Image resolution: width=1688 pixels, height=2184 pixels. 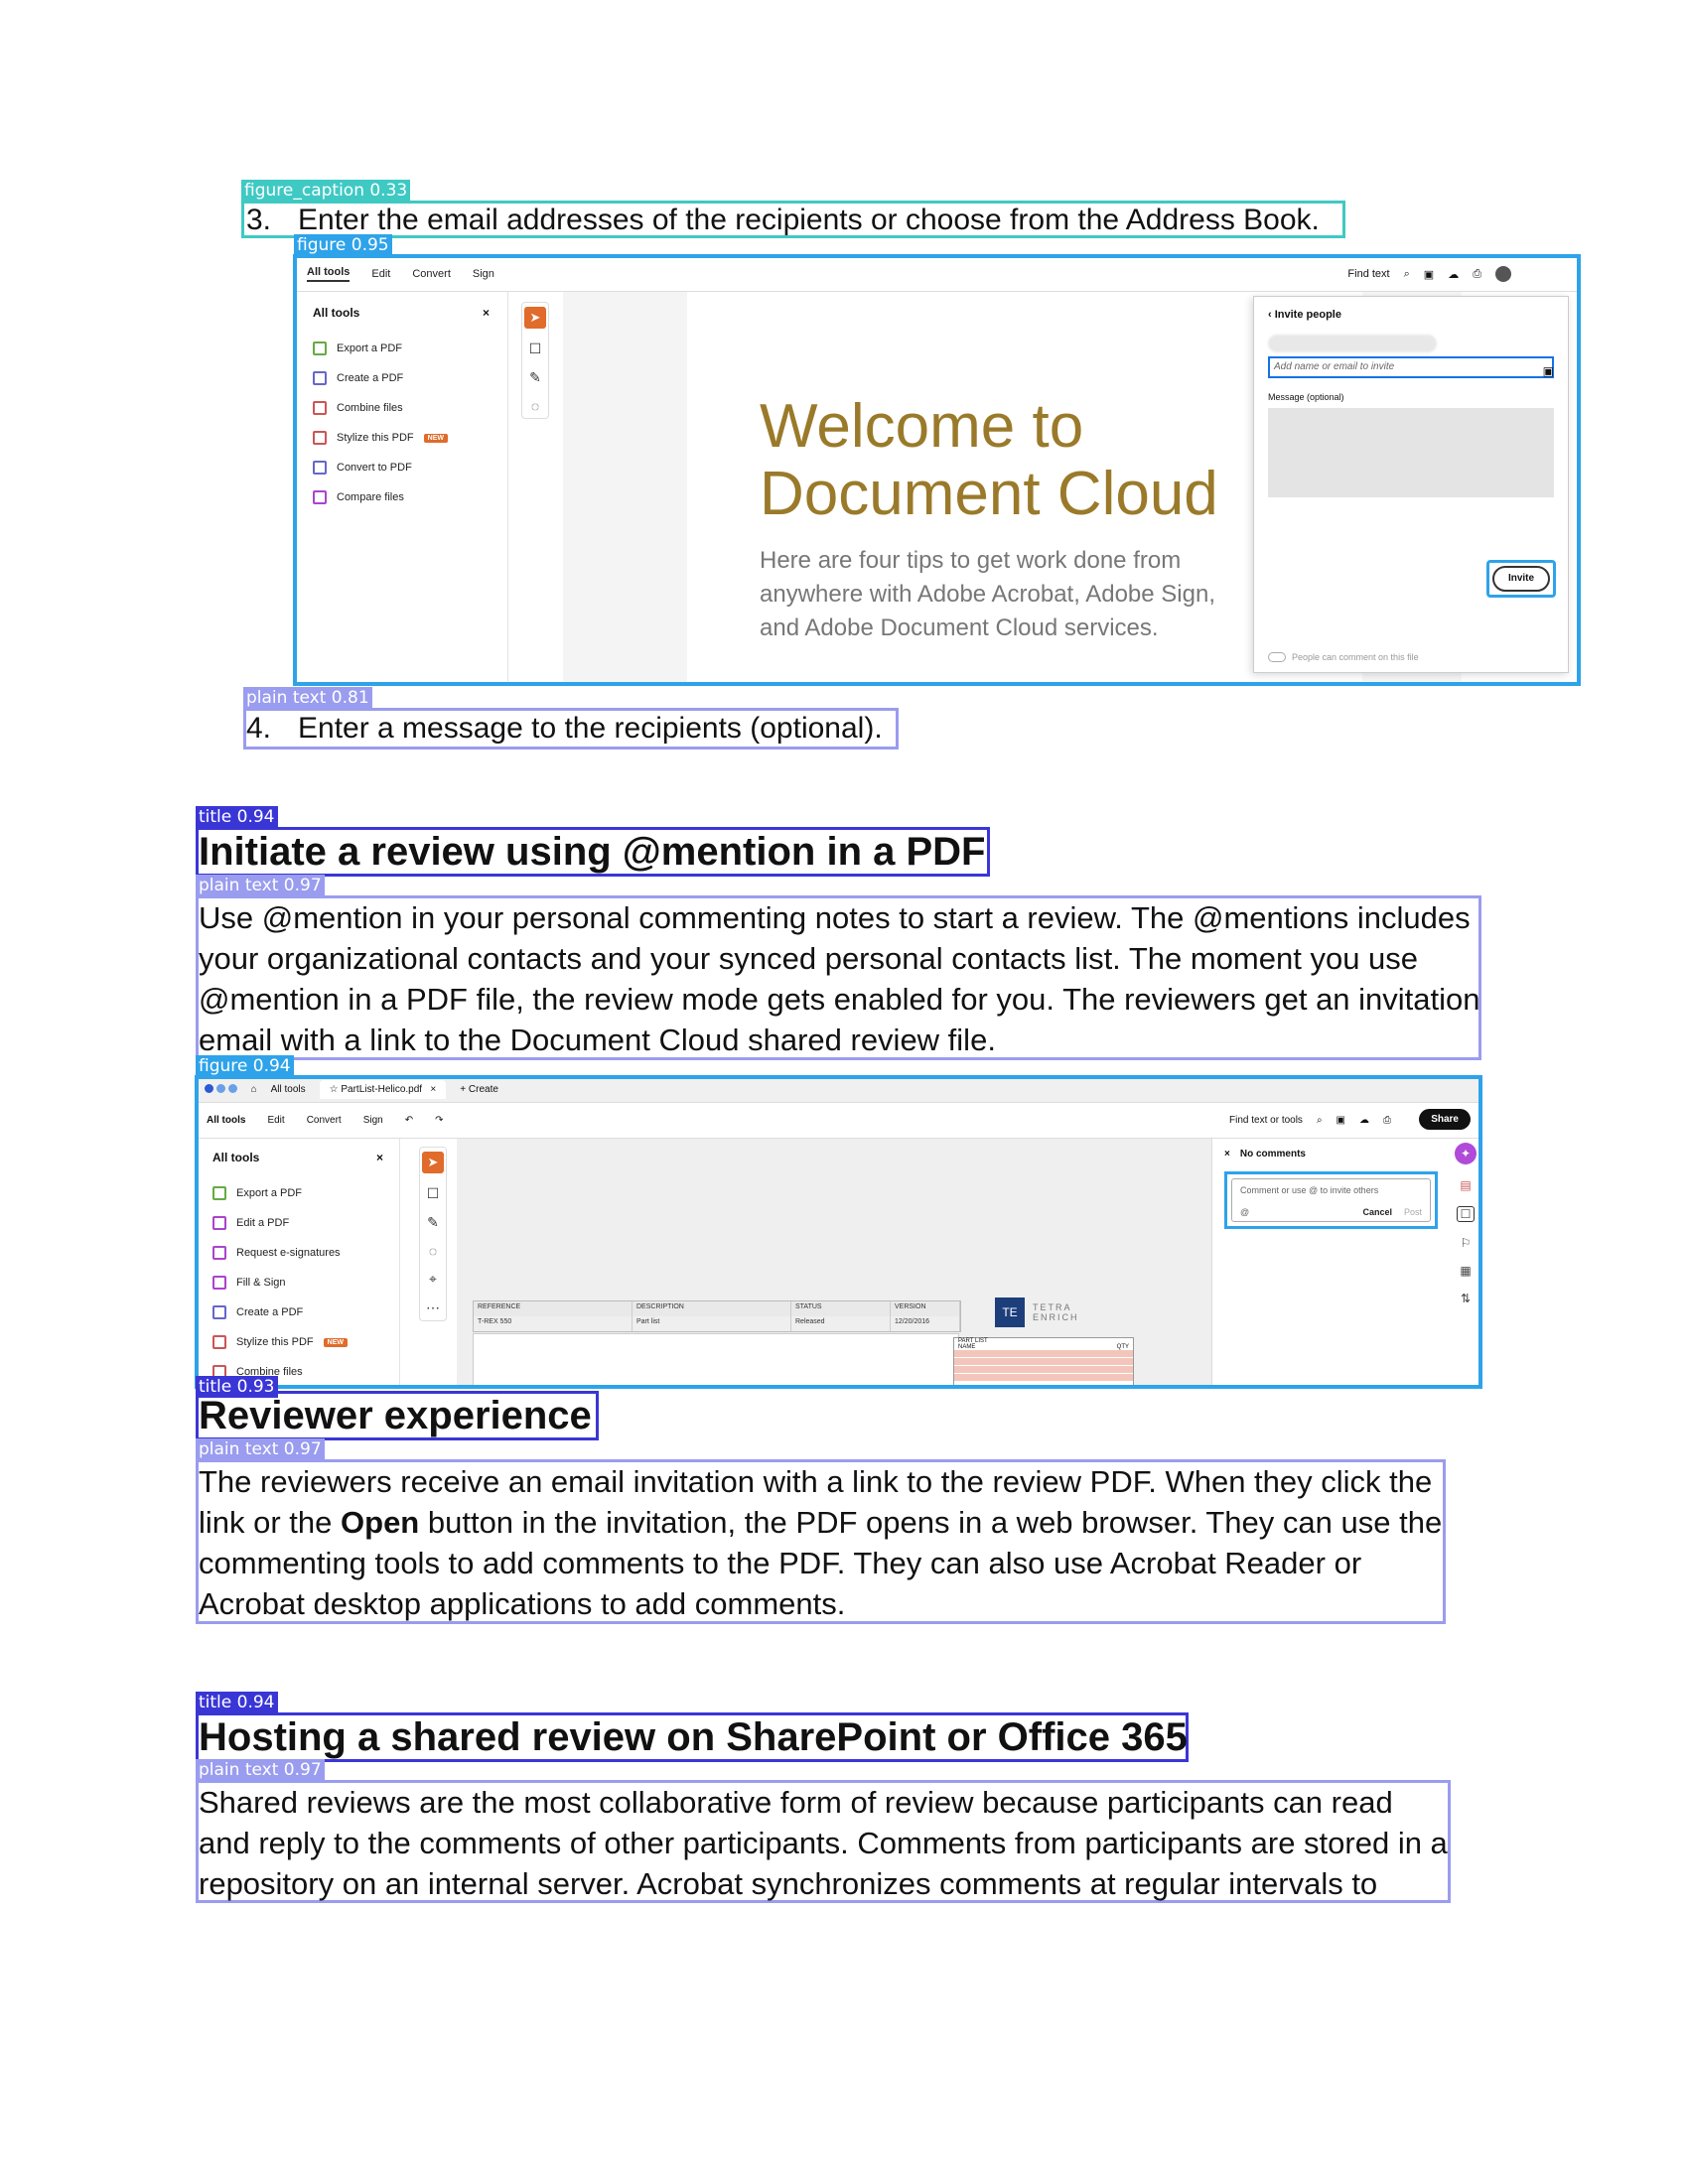 I want to click on step-number: 3., so click(x=259, y=220).